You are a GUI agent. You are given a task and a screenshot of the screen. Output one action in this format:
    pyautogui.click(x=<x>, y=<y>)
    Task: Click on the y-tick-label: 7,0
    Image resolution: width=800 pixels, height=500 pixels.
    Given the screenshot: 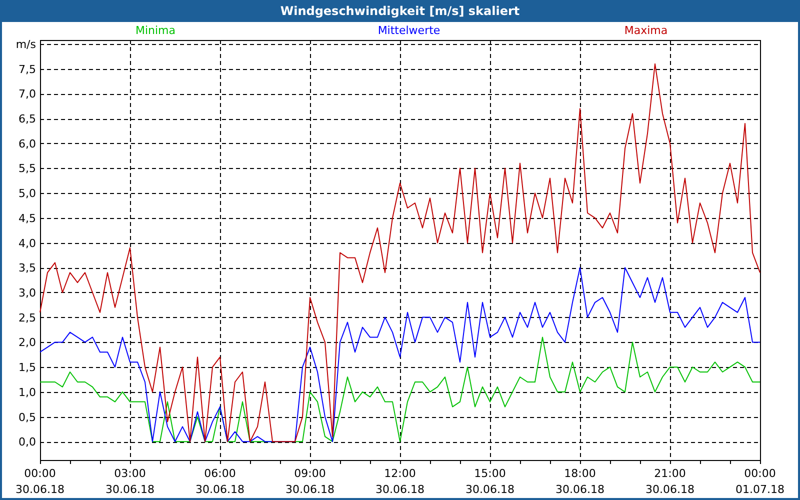 What is the action you would take?
    pyautogui.click(x=27, y=94)
    